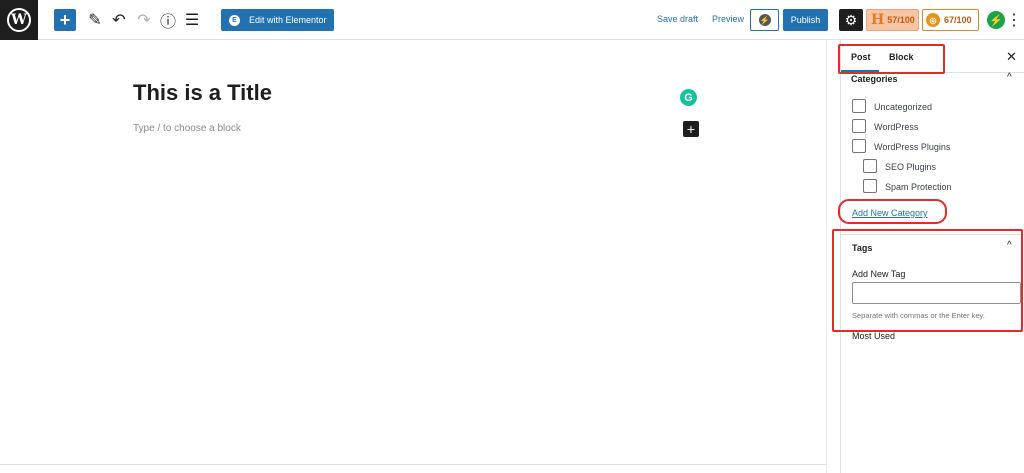  I want to click on elementor-button-label: Edit with Elementor, so click(288, 20).